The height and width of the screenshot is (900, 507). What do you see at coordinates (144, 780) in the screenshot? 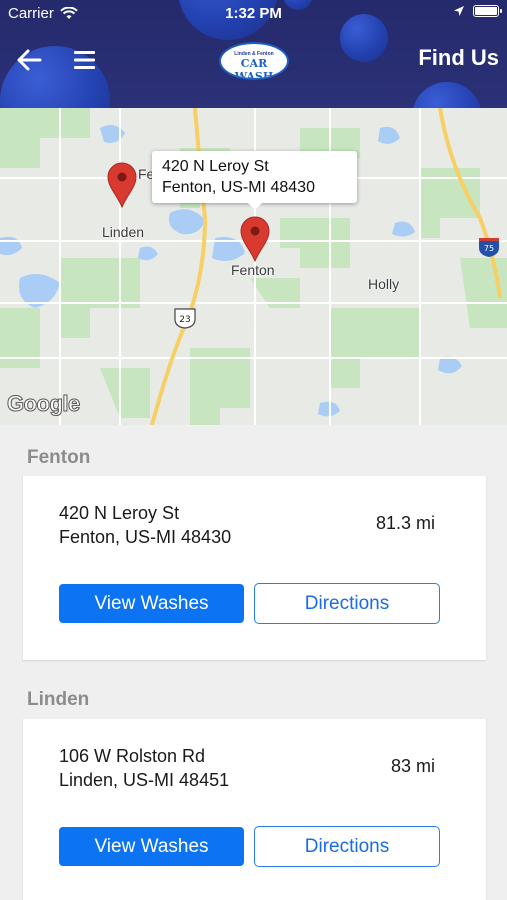
I see `address-line2: Linden, US-MI 48451` at bounding box center [144, 780].